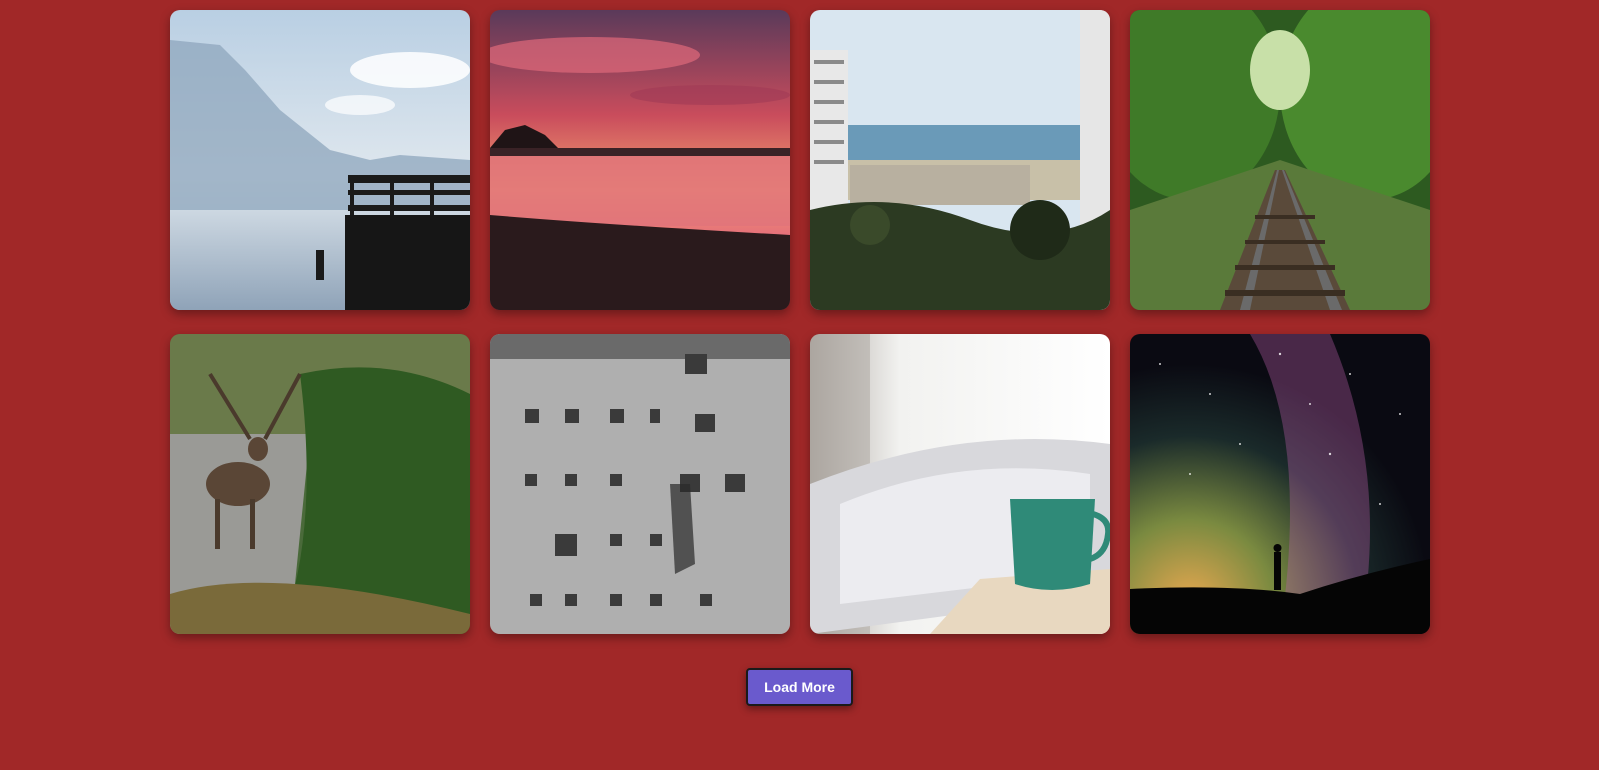 The width and height of the screenshot is (1599, 770). Describe the element at coordinates (1280, 484) in the screenshot. I see `gallery-photo-milky-way` at that location.